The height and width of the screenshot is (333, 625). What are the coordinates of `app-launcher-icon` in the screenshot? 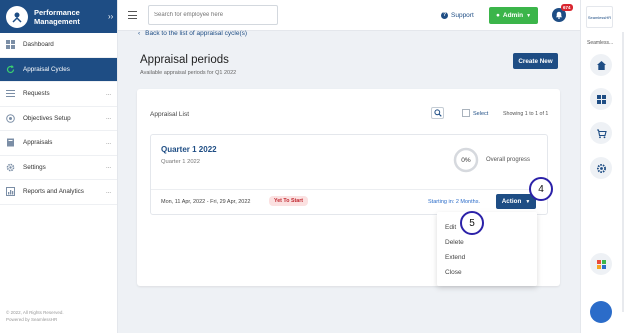 It's located at (601, 264).